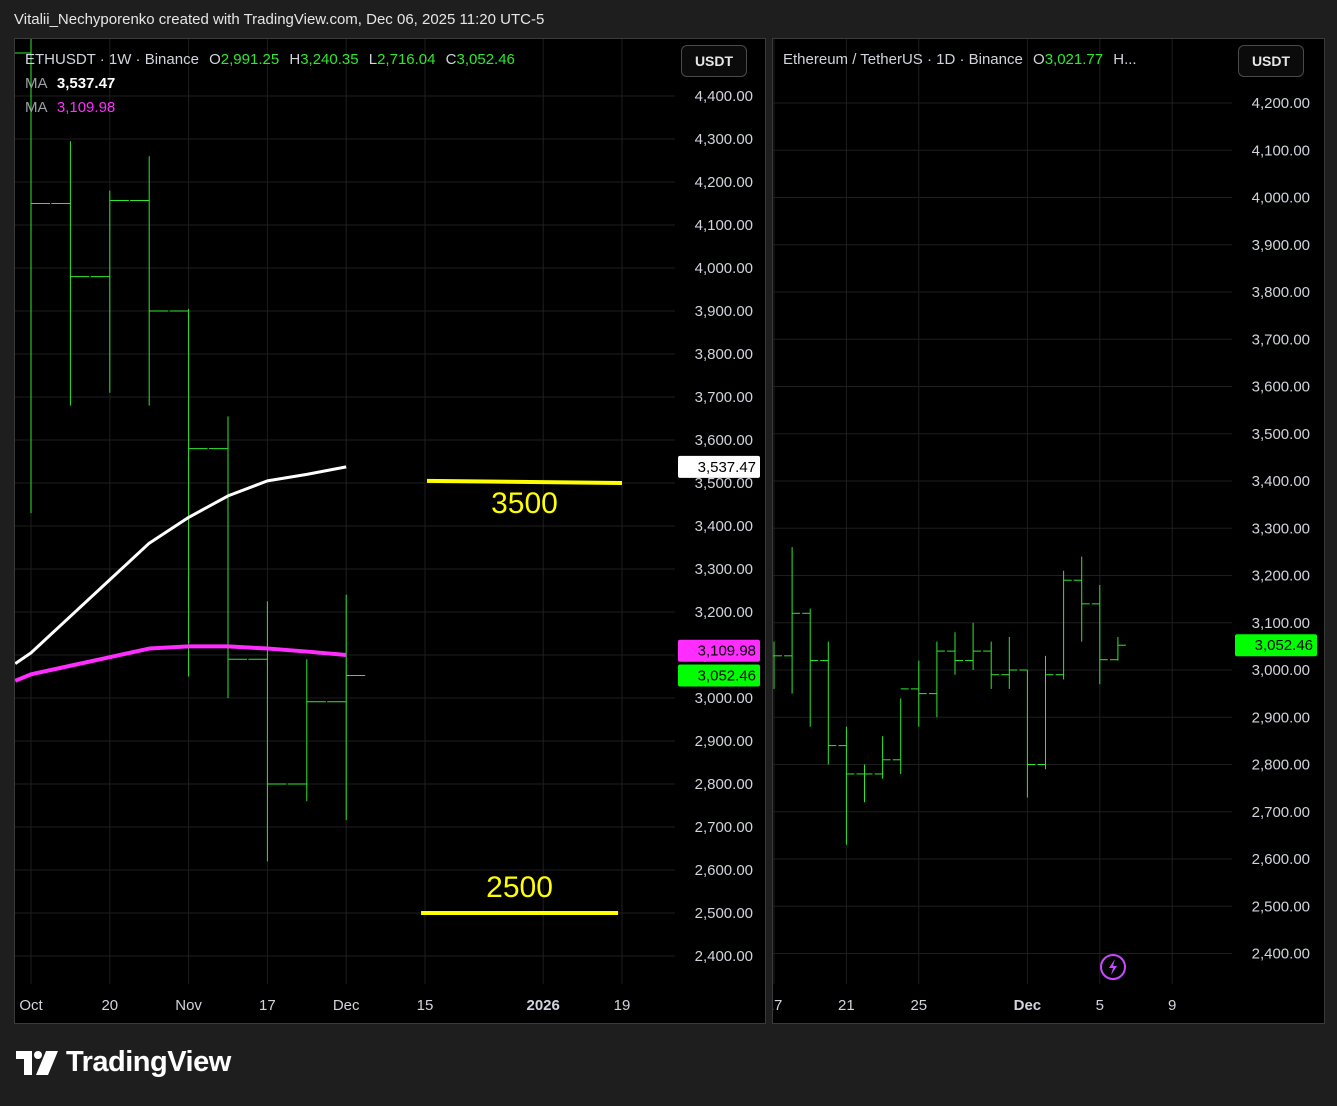 This screenshot has width=1337, height=1106. Describe the element at coordinates (36, 83) in the screenshot. I see `ma1-label: MA` at that location.